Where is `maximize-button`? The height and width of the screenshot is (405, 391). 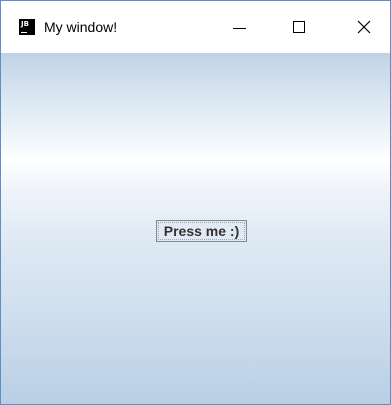
maximize-button is located at coordinates (299, 27).